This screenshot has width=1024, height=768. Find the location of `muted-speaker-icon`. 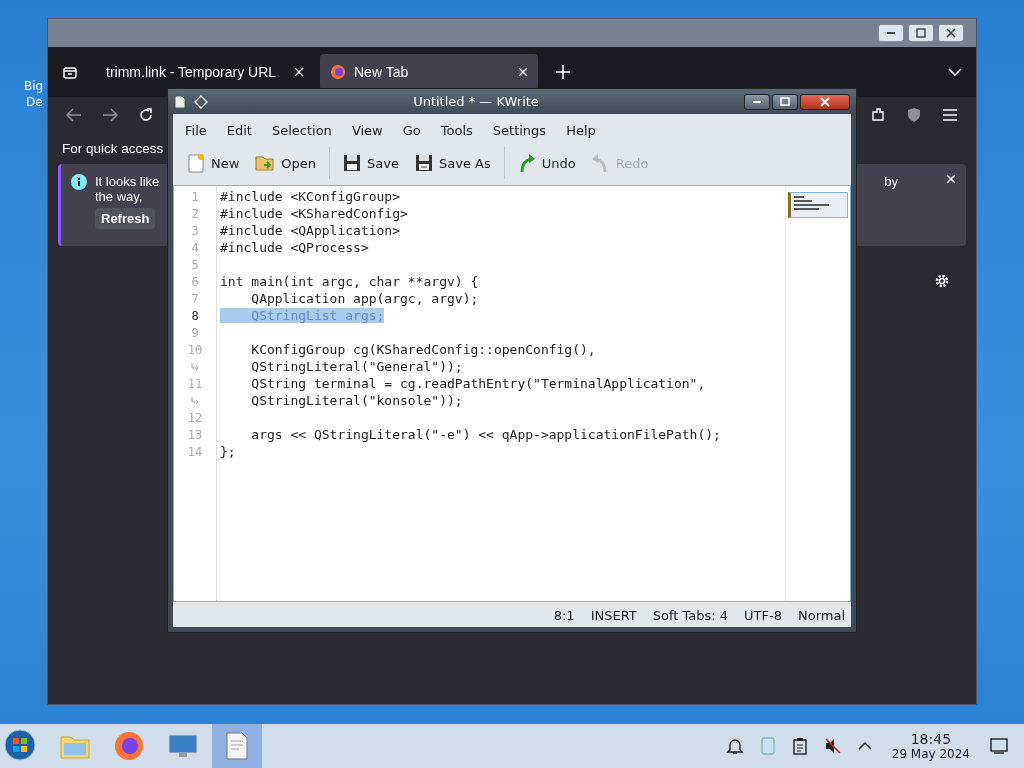

muted-speaker-icon is located at coordinates (832, 746).